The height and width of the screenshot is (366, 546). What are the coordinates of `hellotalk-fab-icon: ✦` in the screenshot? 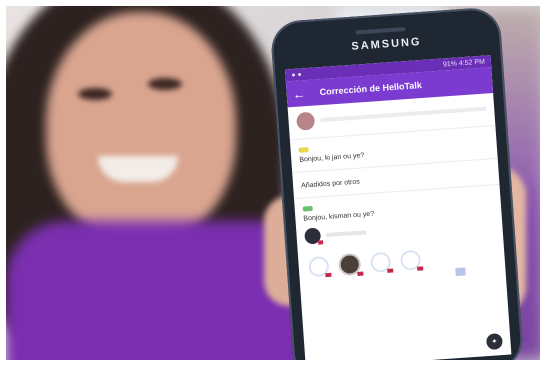 It's located at (494, 342).